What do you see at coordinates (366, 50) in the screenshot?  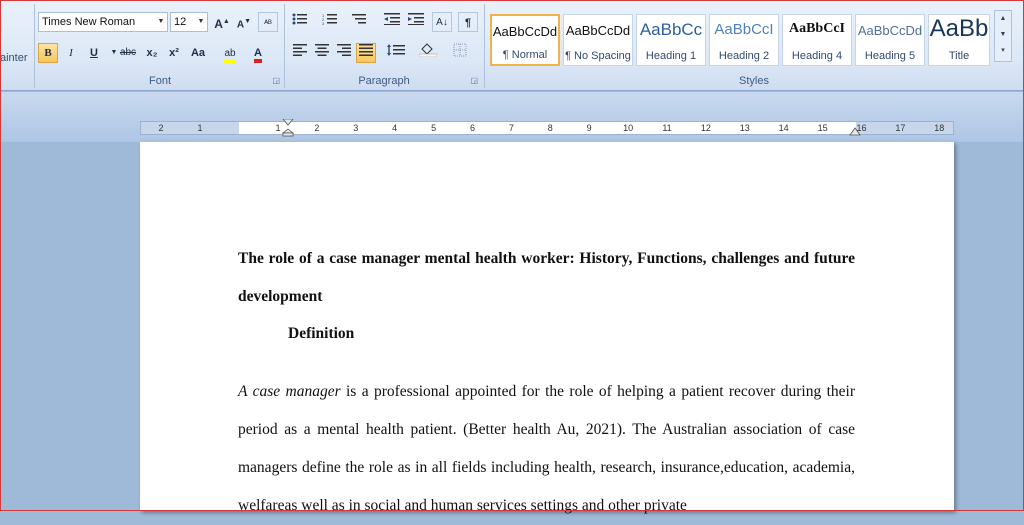 I see `justify-icon` at bounding box center [366, 50].